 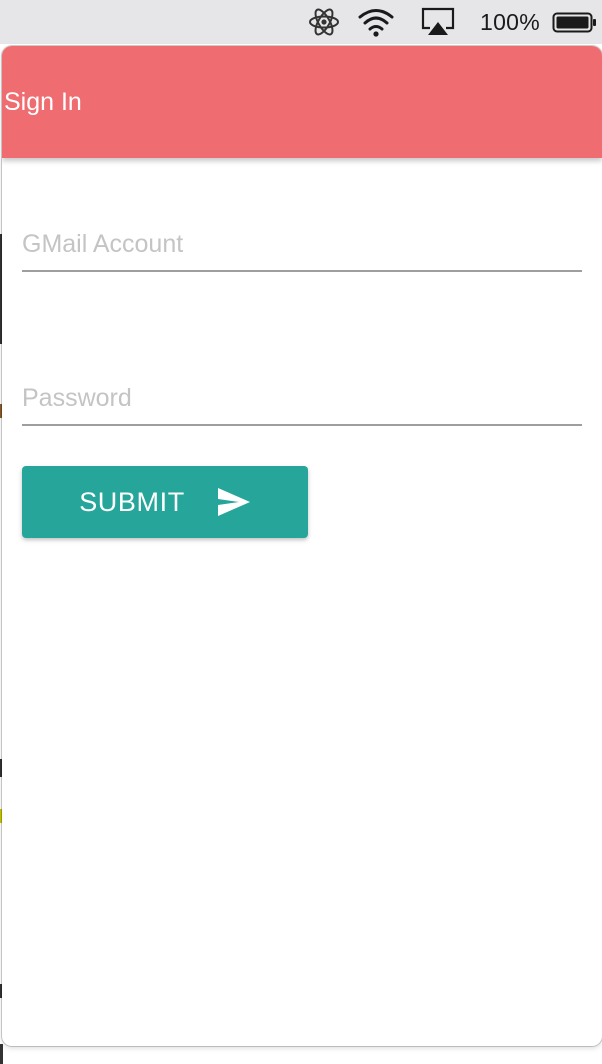 What do you see at coordinates (510, 22) in the screenshot?
I see `battery-percentage: 100%` at bounding box center [510, 22].